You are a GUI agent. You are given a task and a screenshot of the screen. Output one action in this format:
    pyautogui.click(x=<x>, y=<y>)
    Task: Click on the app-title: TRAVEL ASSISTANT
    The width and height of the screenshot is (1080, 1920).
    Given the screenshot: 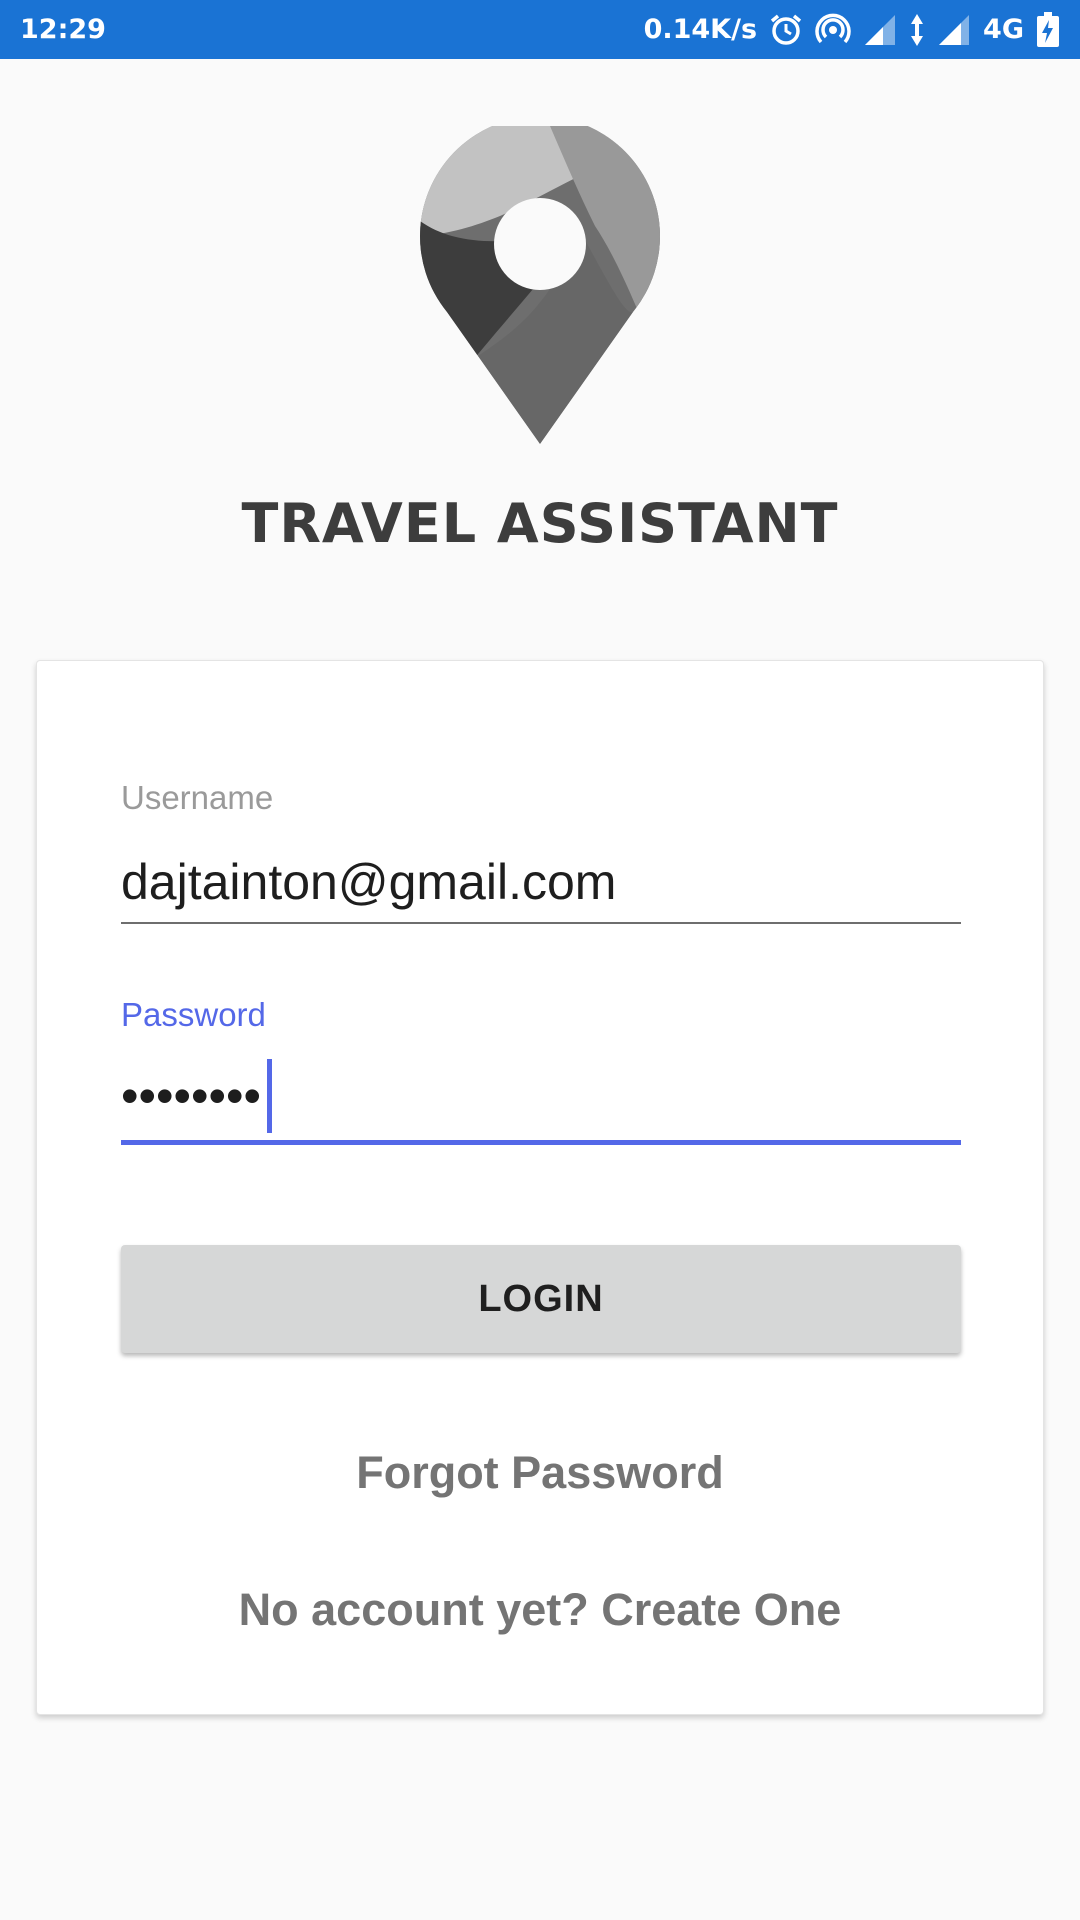 What is the action you would take?
    pyautogui.click(x=540, y=523)
    